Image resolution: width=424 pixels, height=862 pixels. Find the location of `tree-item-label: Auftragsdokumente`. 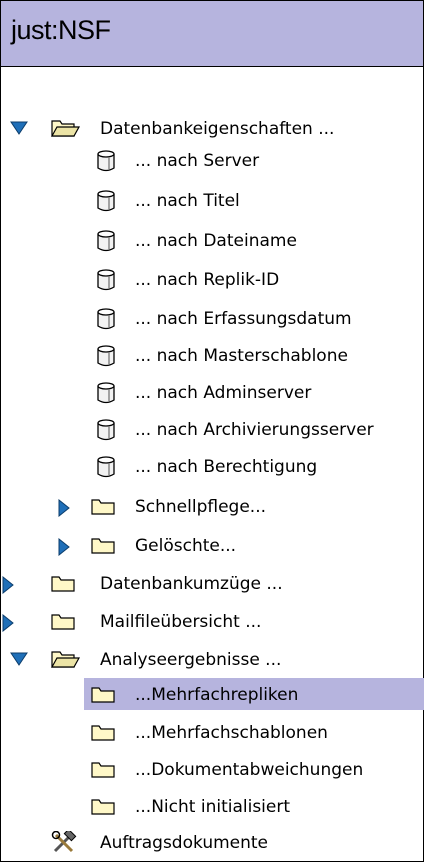

tree-item-label: Auftragsdokumente is located at coordinates (184, 843).